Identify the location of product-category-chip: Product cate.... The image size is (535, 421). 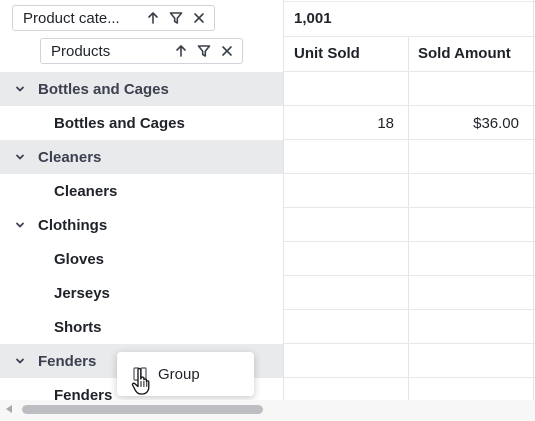
(113, 18).